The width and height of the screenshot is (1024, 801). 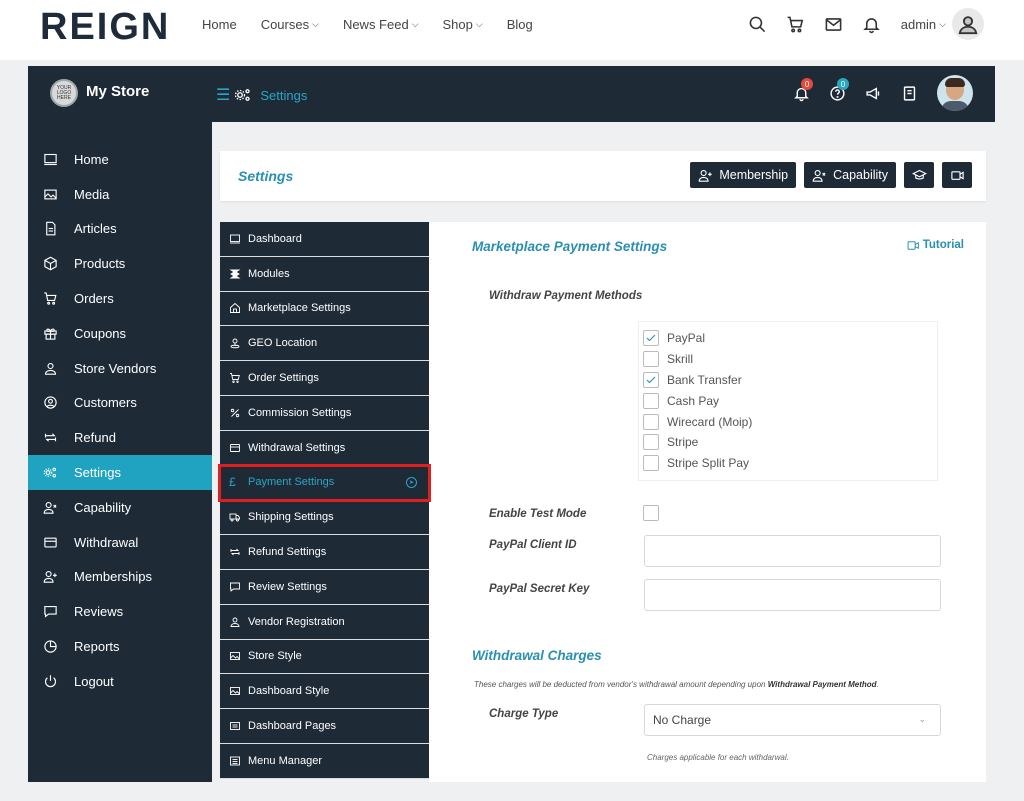 What do you see at coordinates (290, 24) in the screenshot?
I see `nav-item-courses: Courses⌵` at bounding box center [290, 24].